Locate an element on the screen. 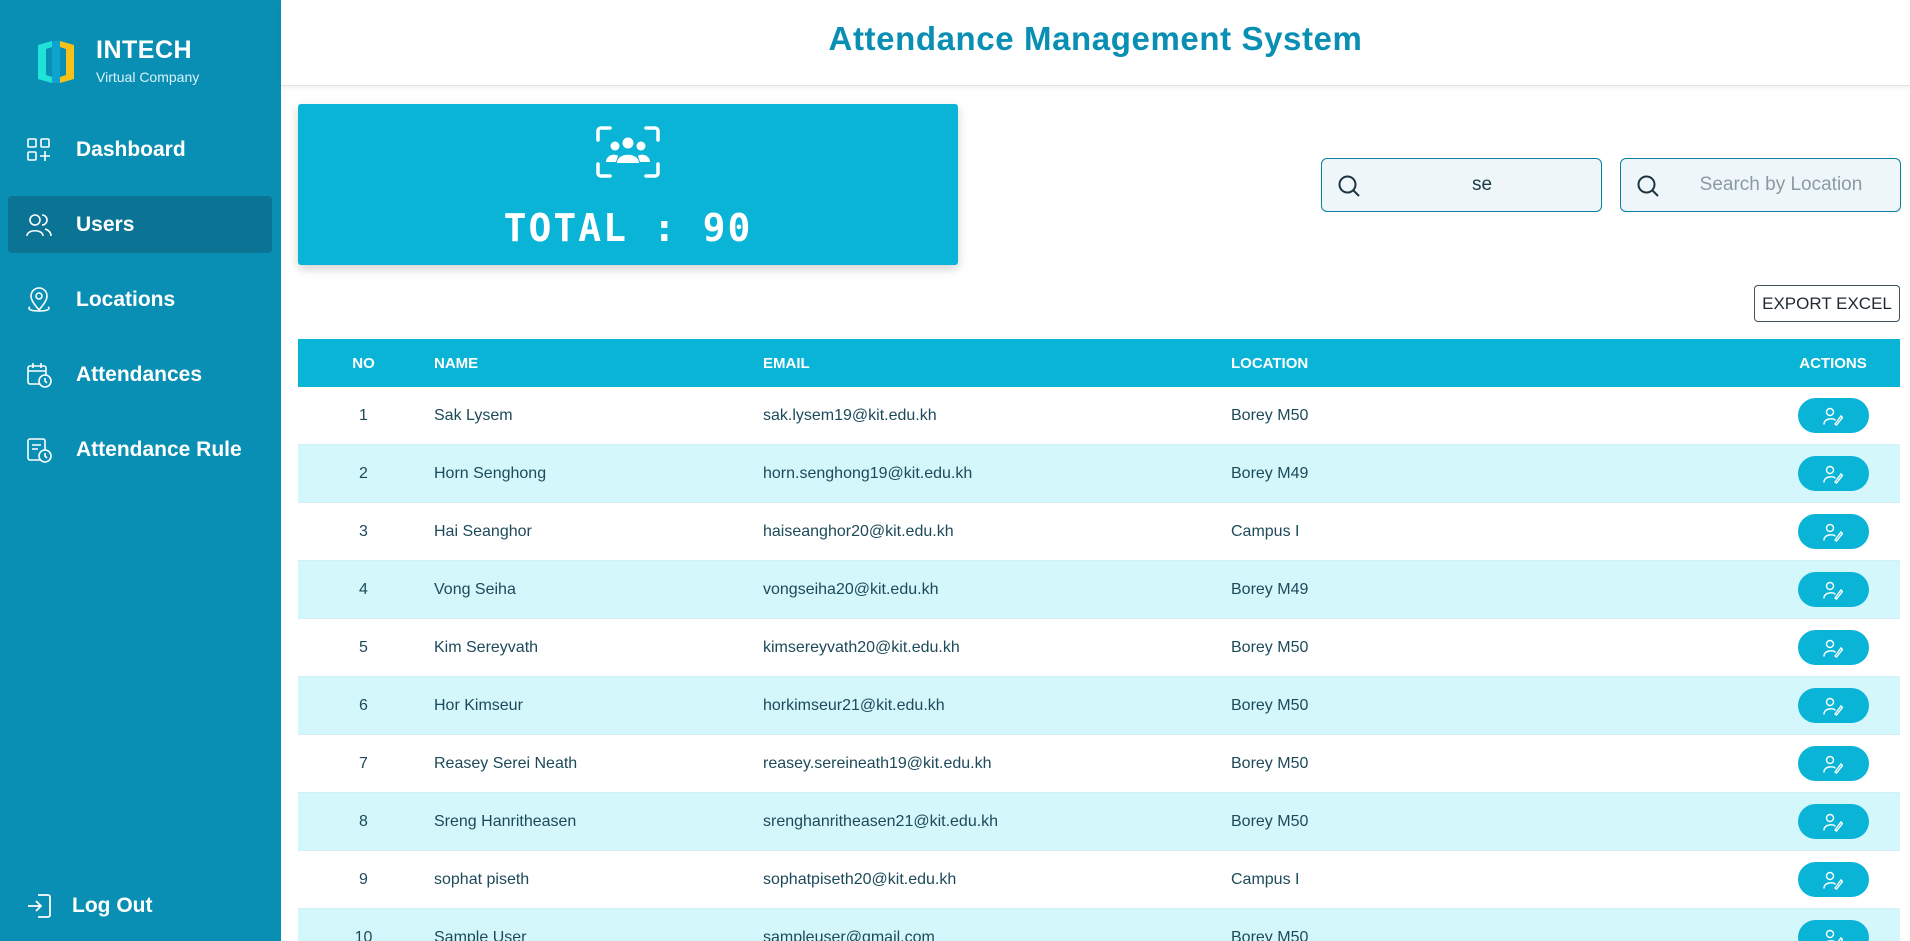 The width and height of the screenshot is (1910, 941). logout-icon is located at coordinates (39, 906).